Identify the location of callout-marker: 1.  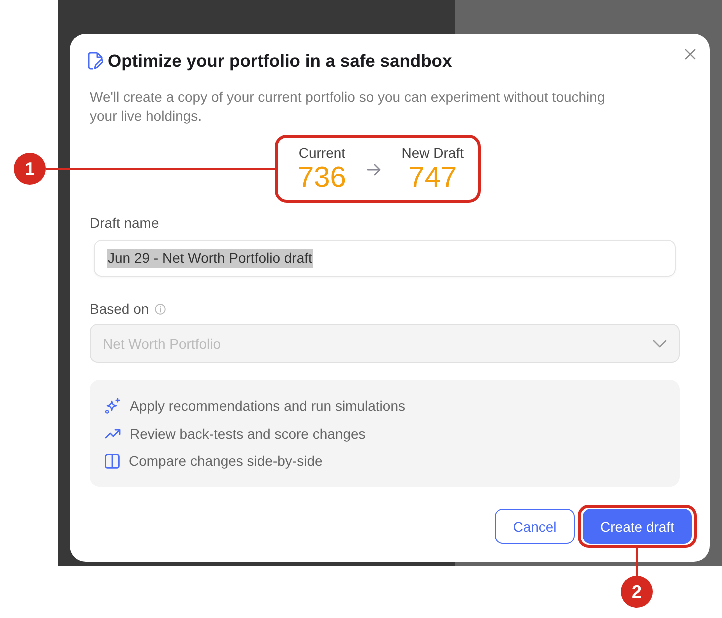
(30, 169).